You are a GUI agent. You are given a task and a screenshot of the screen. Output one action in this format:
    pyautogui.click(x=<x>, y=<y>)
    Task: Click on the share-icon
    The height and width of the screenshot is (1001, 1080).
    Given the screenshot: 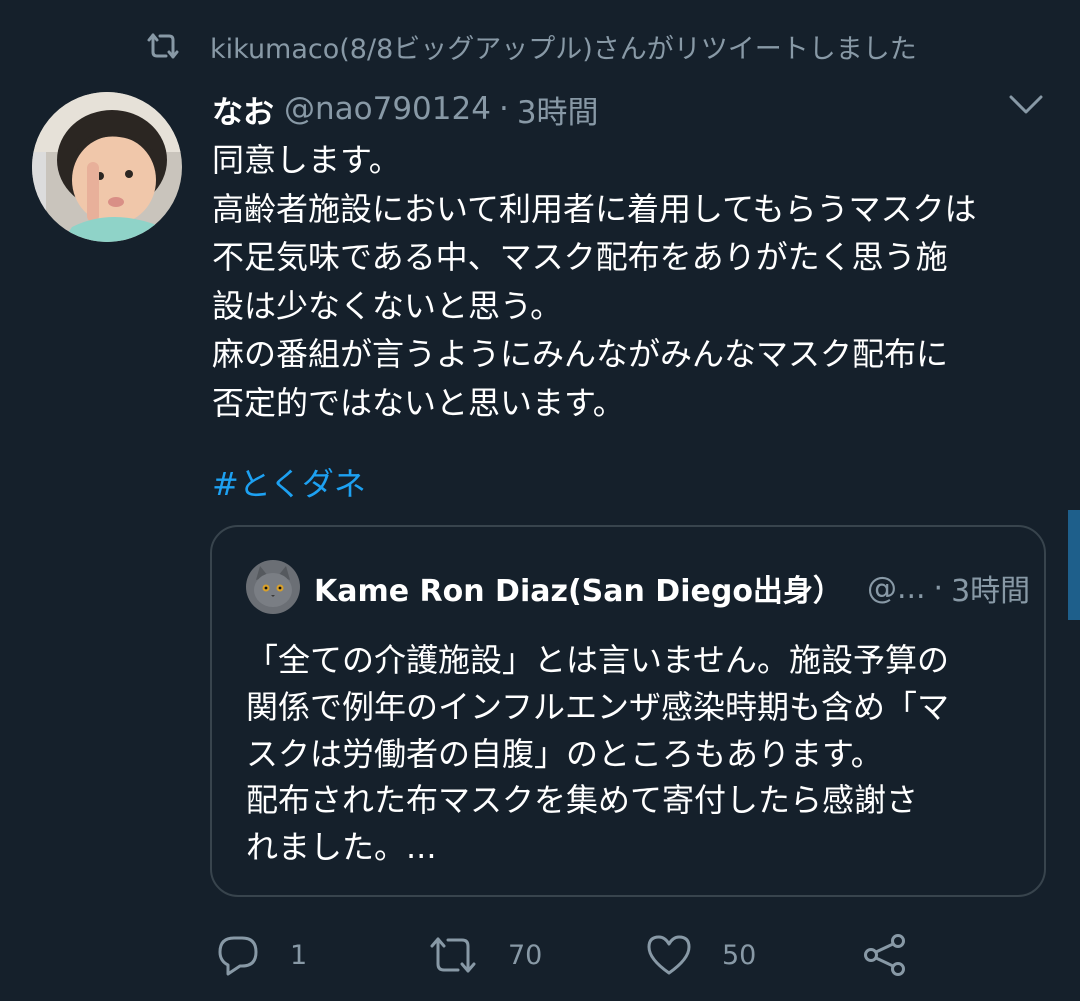 What is the action you would take?
    pyautogui.click(x=884, y=955)
    